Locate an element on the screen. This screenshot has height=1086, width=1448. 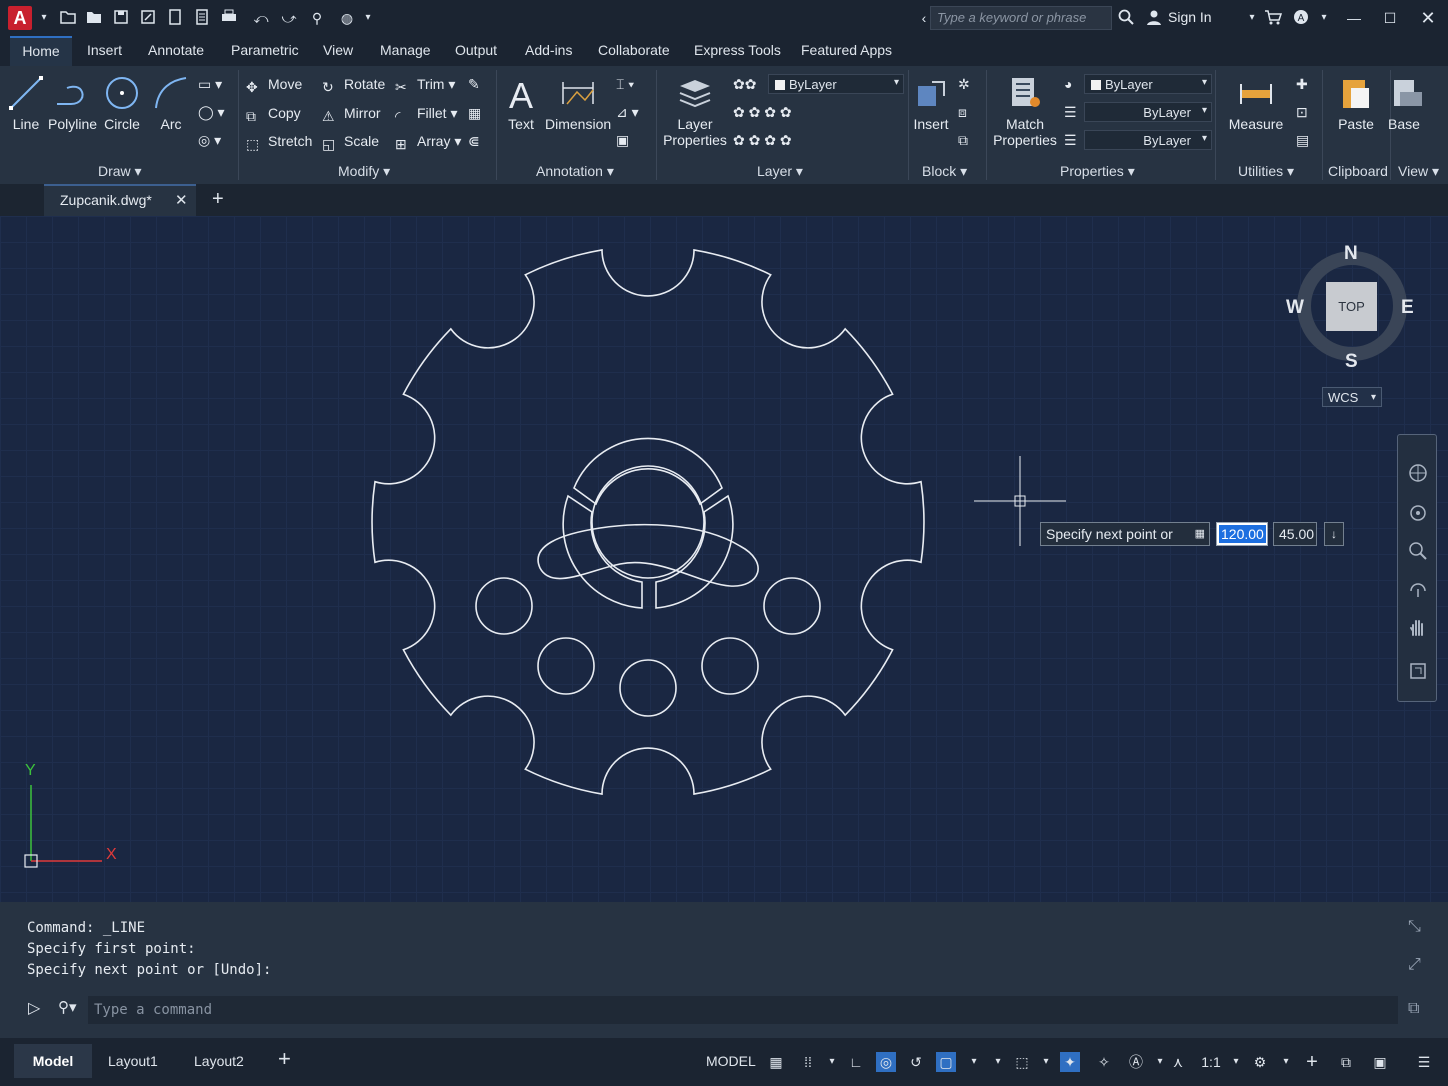
text-button: A Text is located at coordinates (521, 103).